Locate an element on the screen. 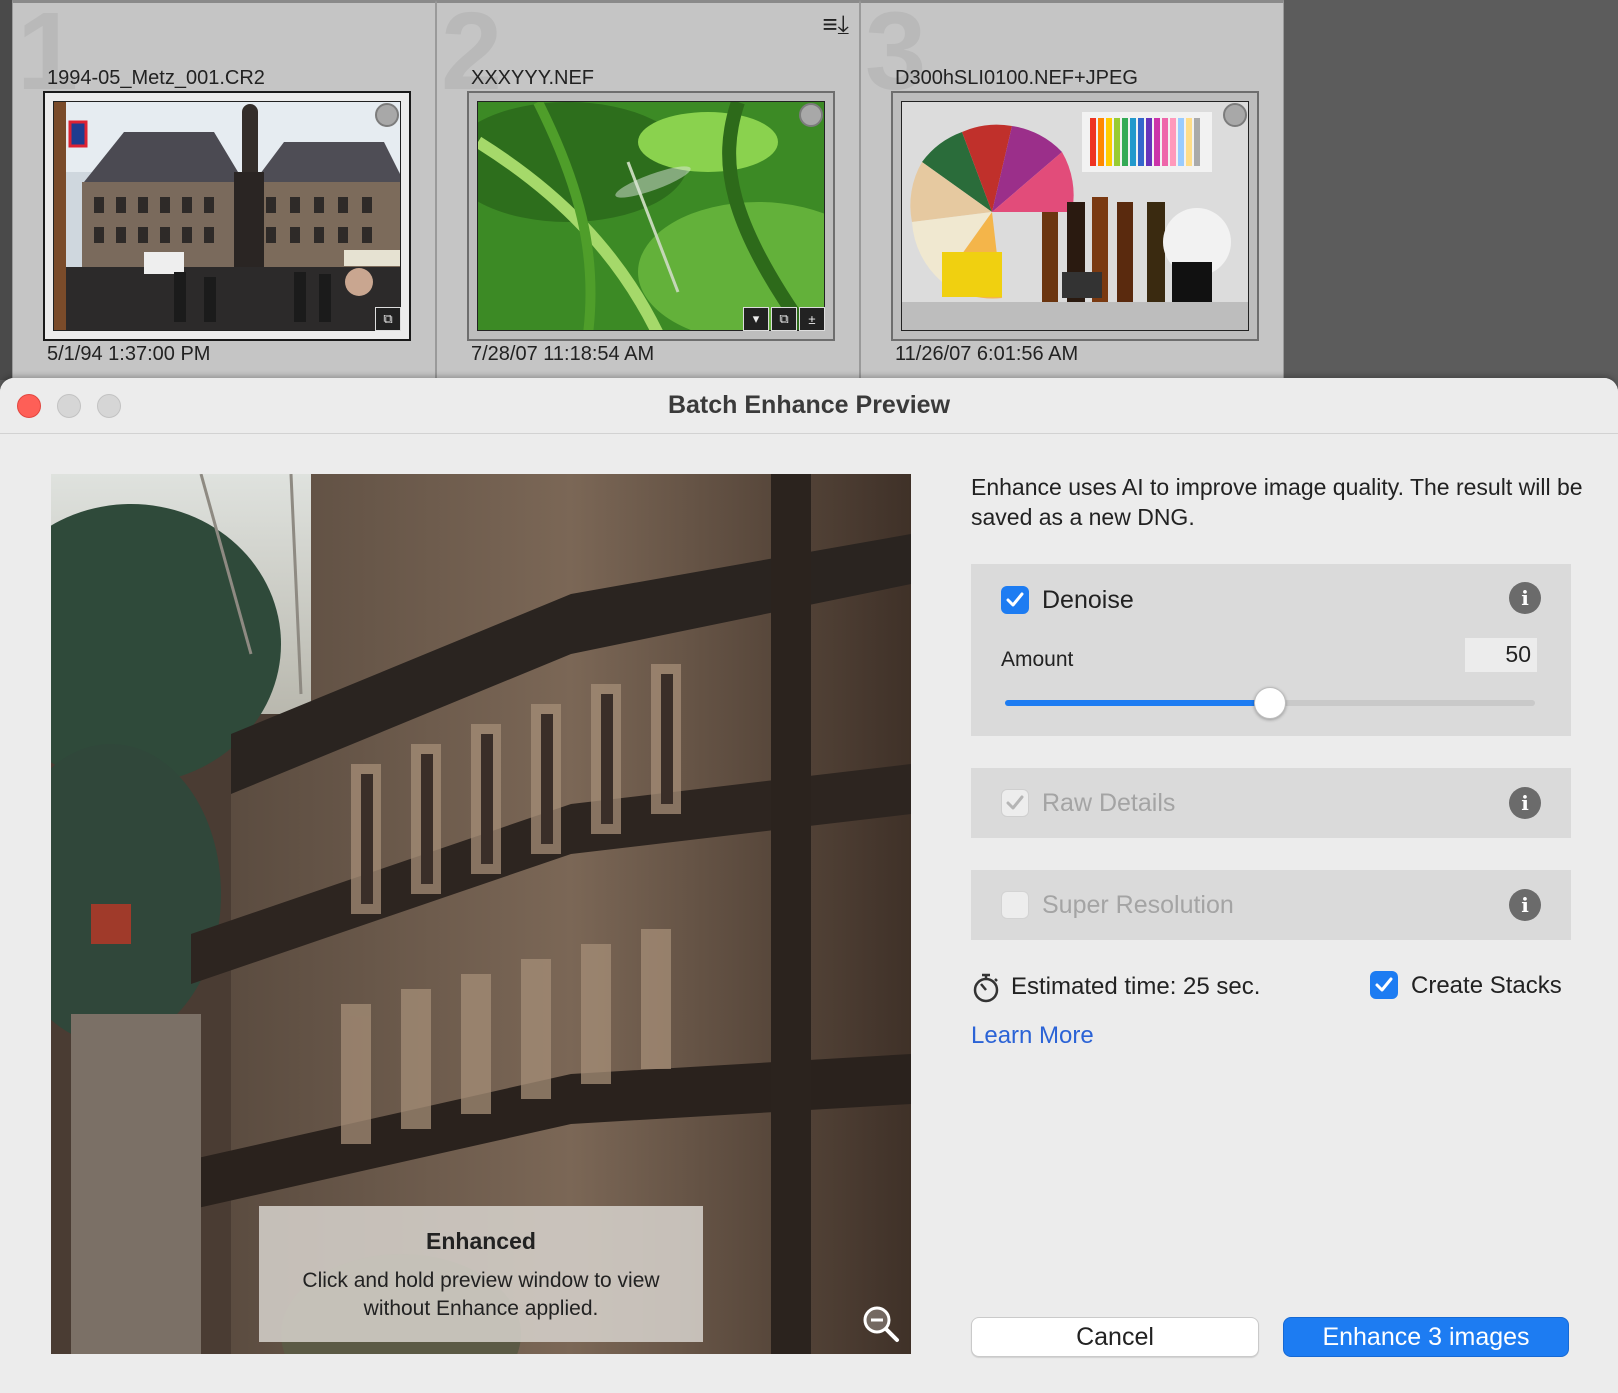 The image size is (1618, 1393). sort-order-icon: ≡⤓ is located at coordinates (835, 25).